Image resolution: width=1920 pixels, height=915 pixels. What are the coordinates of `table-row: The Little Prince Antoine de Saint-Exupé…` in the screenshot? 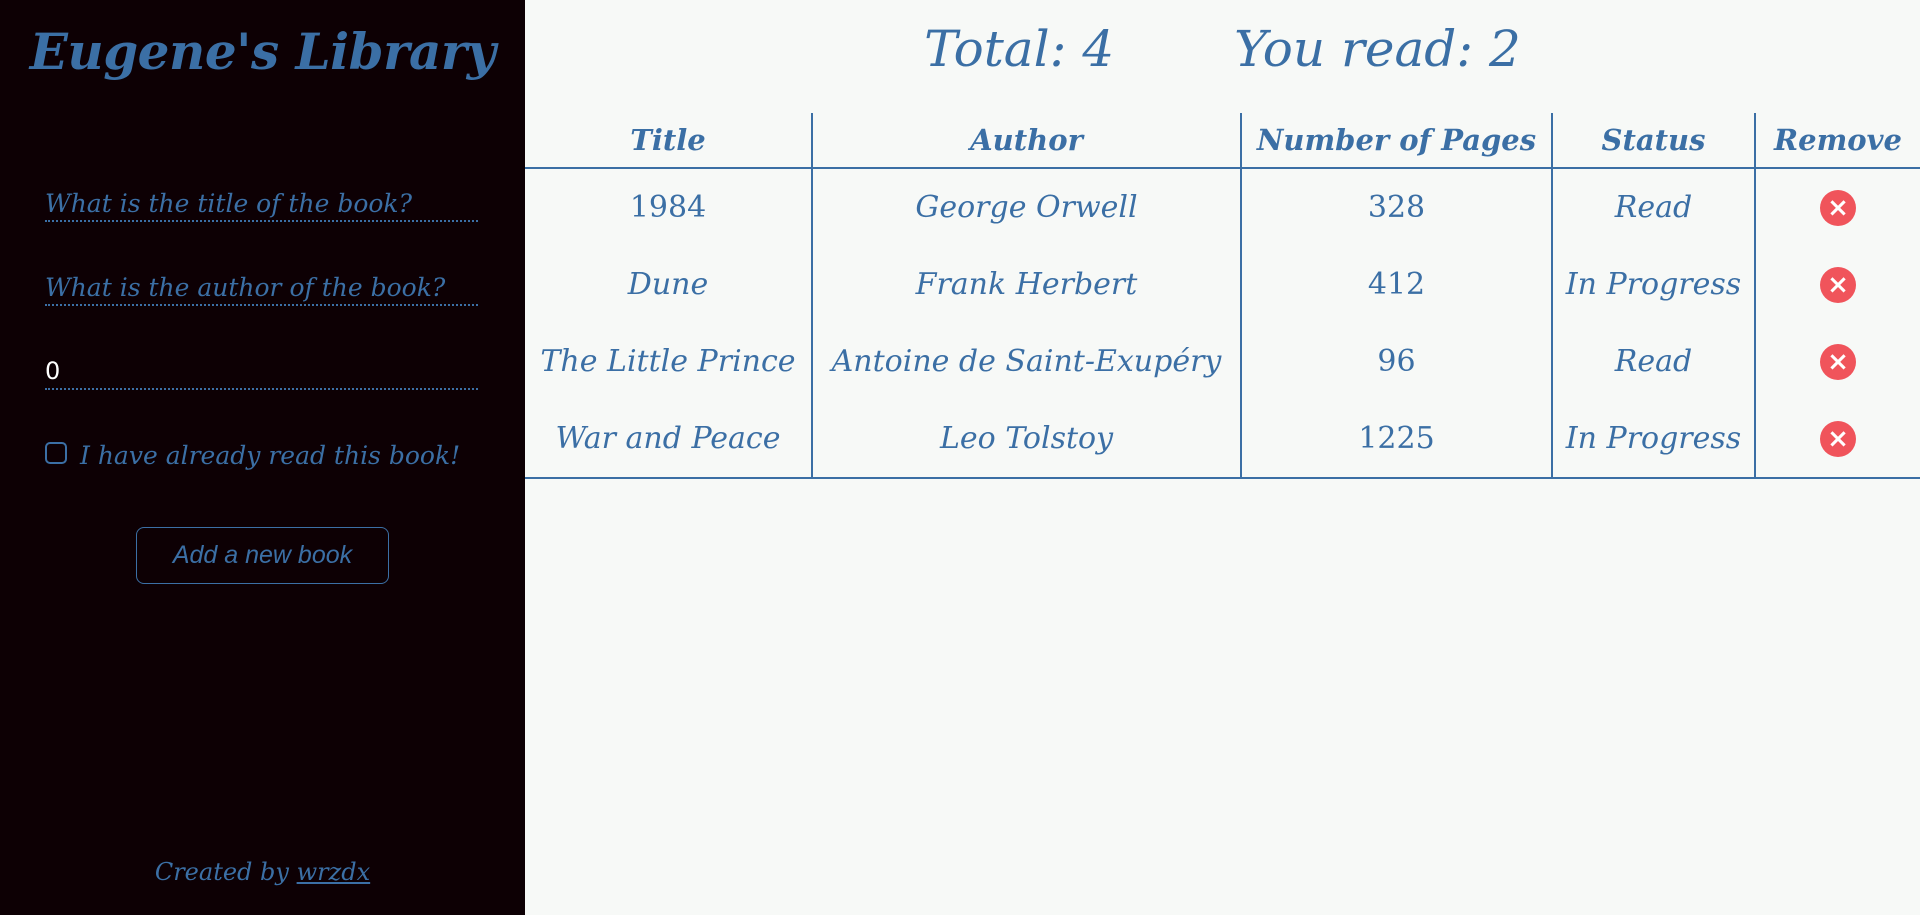 It's located at (1222, 361).